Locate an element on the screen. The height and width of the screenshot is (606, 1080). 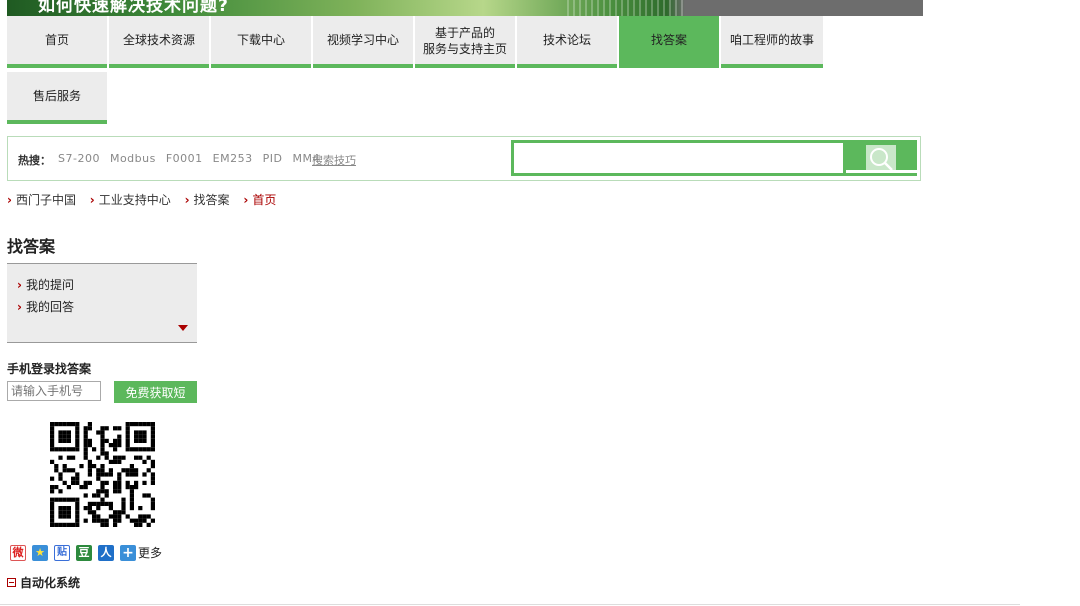
nav-item-product-support: 基于产品的 服务与支持主页 is located at coordinates (465, 42).